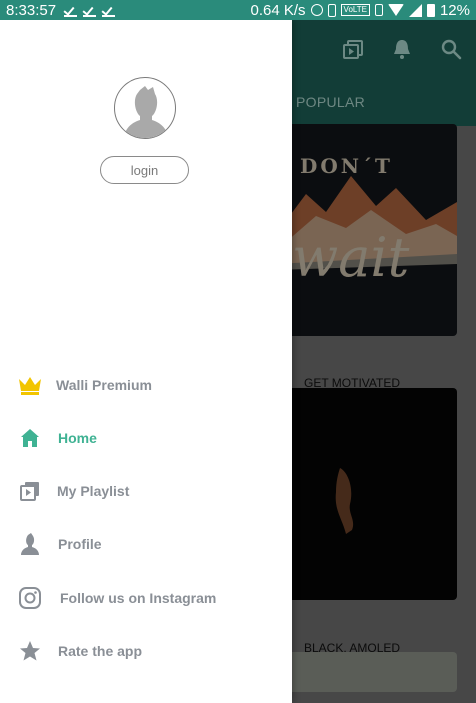  Describe the element at coordinates (146, 544) in the screenshot. I see `menu-item-profile: Profile` at that location.